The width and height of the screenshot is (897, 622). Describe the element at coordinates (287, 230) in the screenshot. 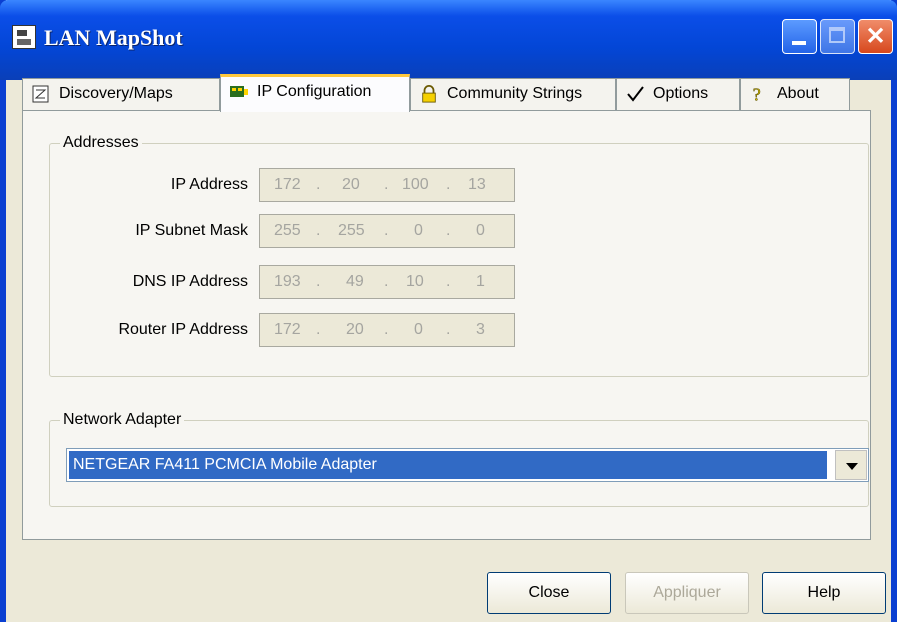

I see `octet-1: 255` at that location.